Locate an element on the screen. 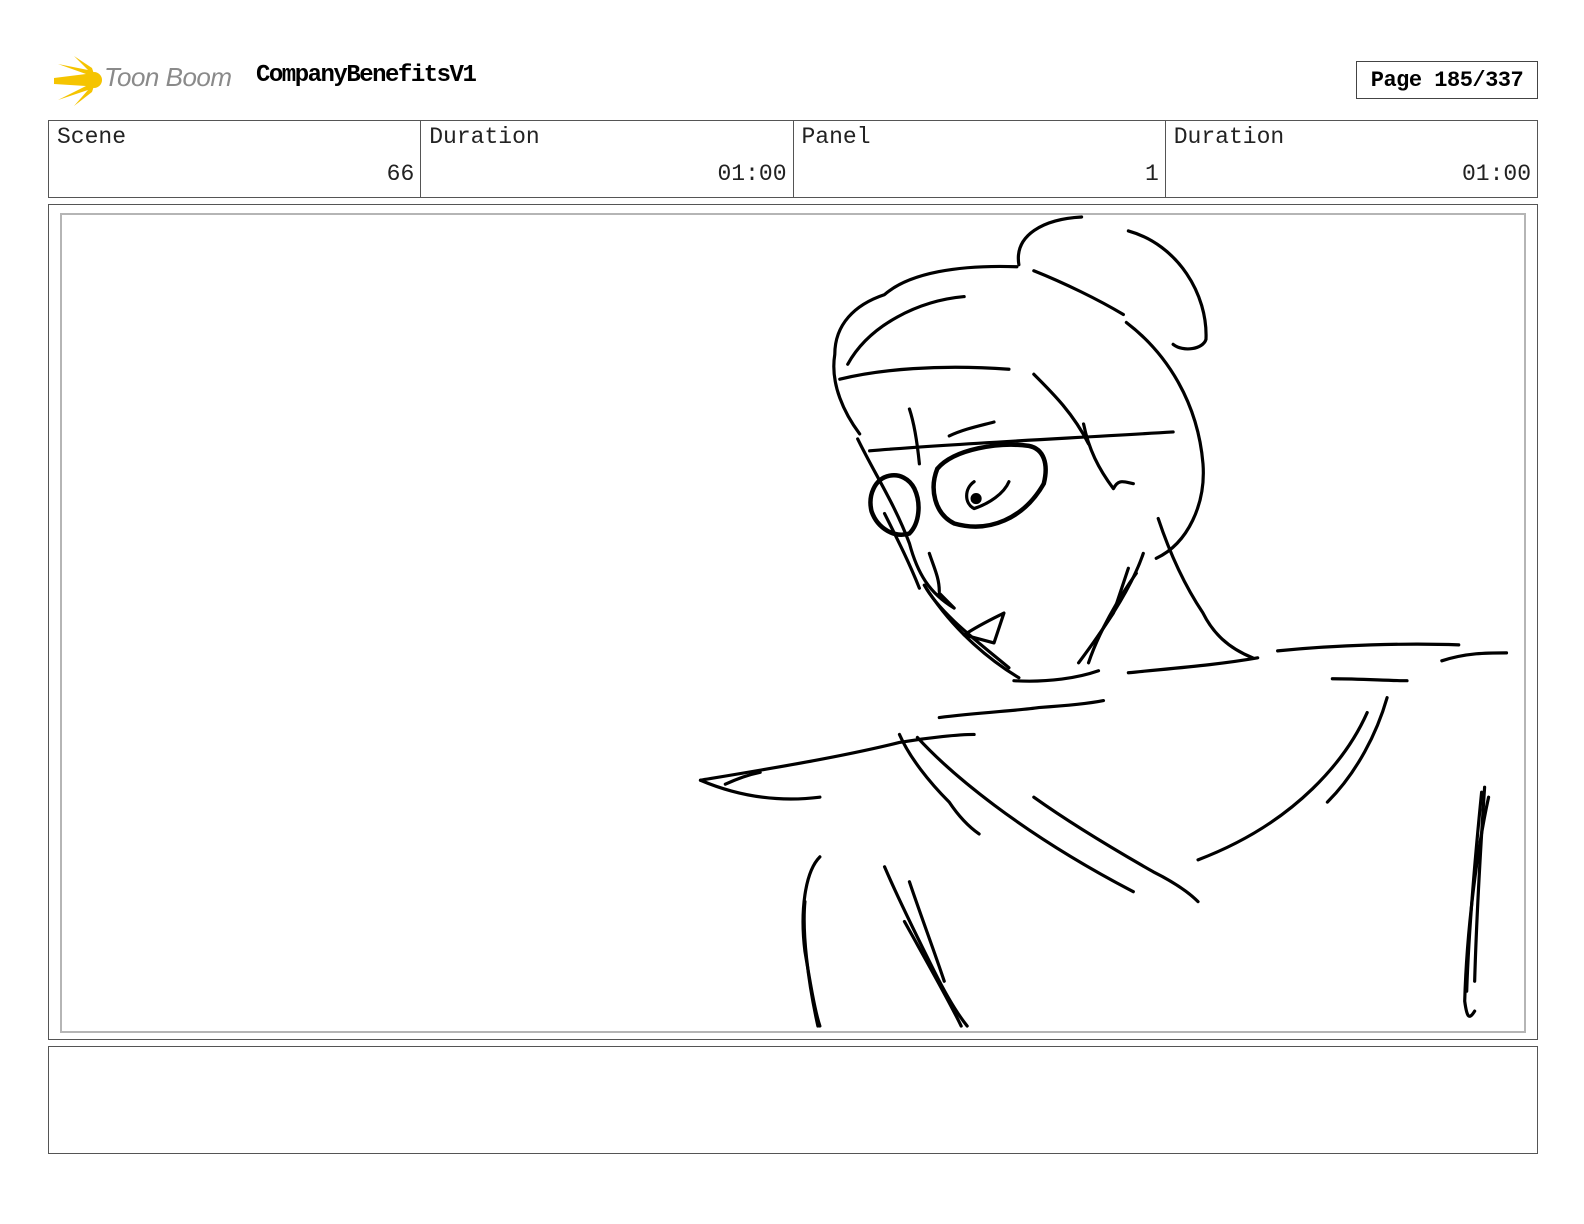 The image size is (1584, 1224). panel-duration-label: Duration is located at coordinates (1229, 137).